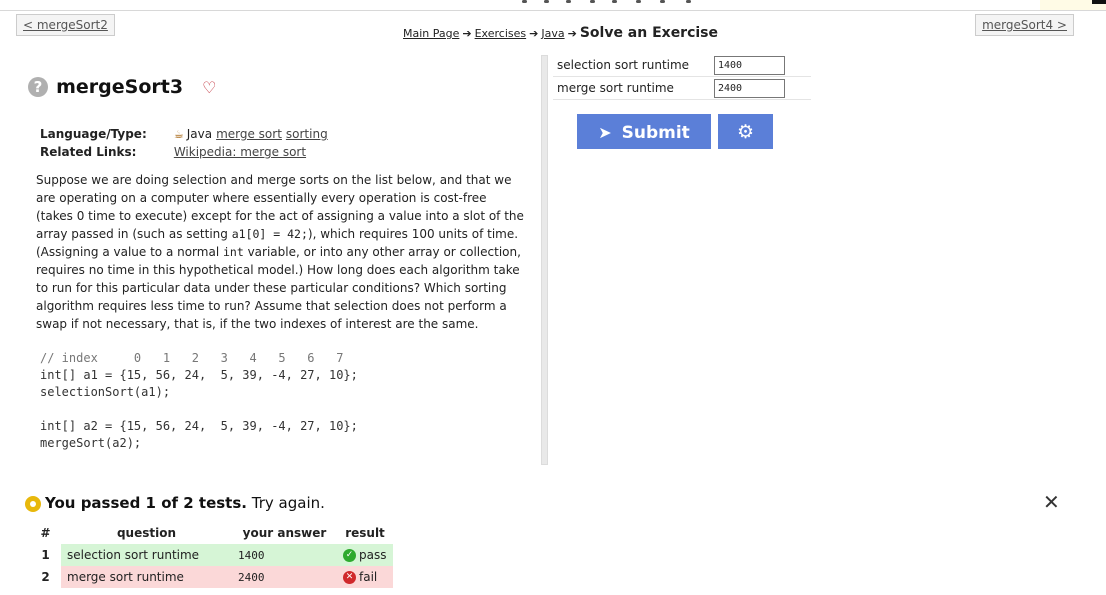  What do you see at coordinates (288, 503) in the screenshot?
I see `result-hint: Try again.` at bounding box center [288, 503].